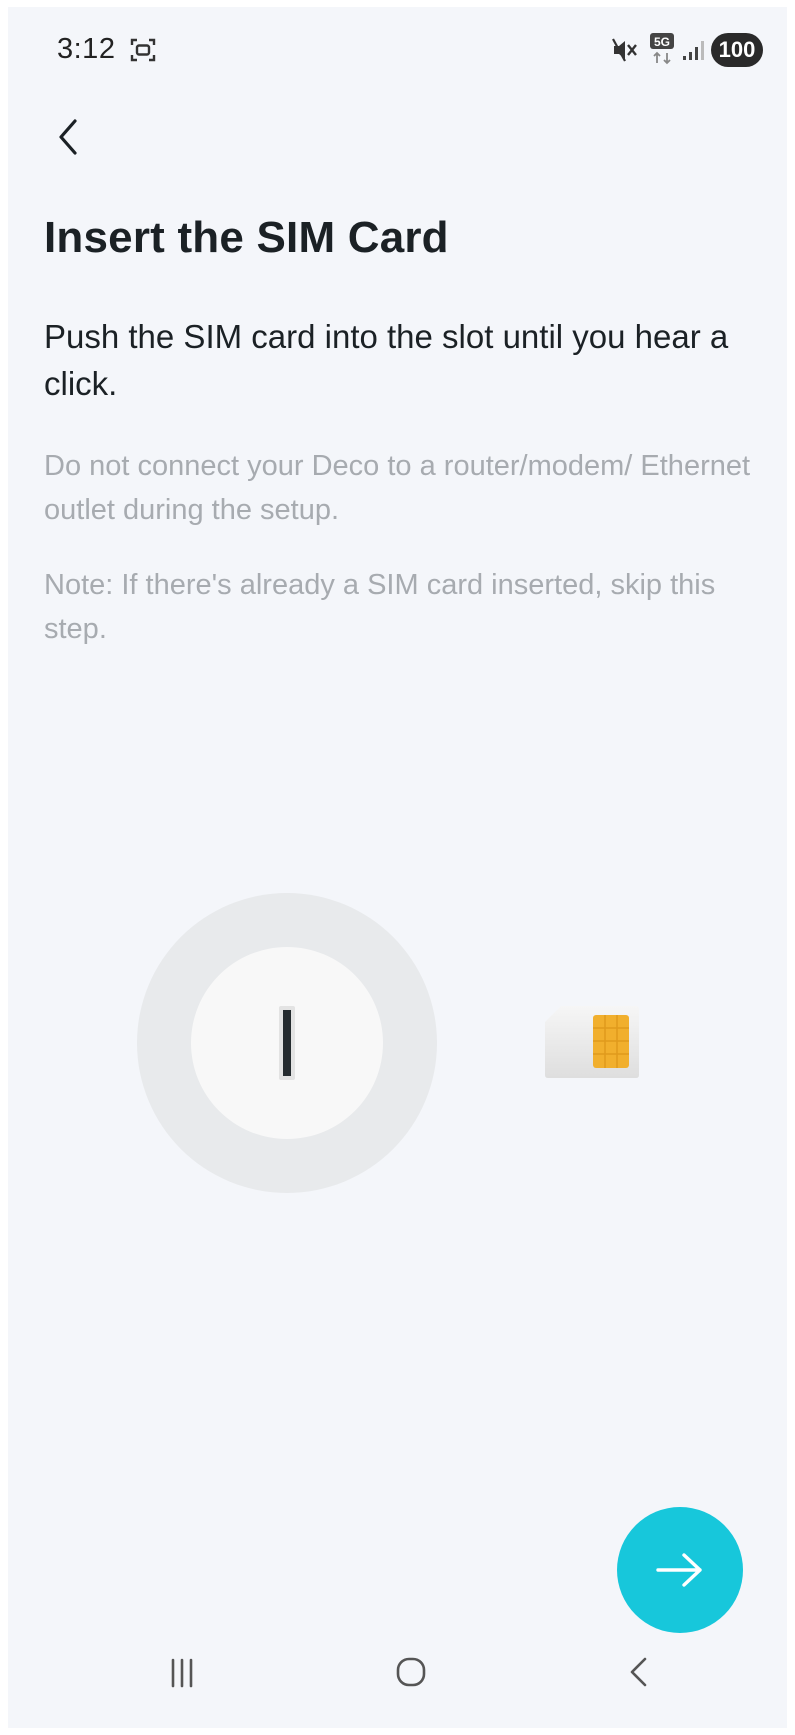 This screenshot has height=1735, width=795. What do you see at coordinates (411, 1672) in the screenshot?
I see `home-icon` at bounding box center [411, 1672].